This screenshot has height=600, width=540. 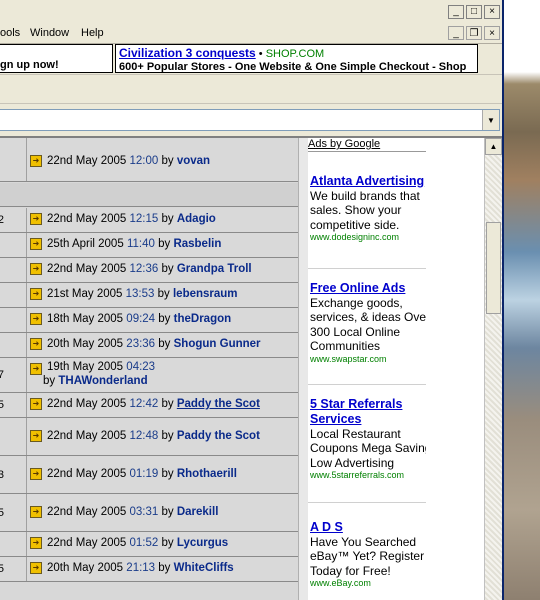 I want to click on window-controls: _ □ ×, so click(x=473, y=12).